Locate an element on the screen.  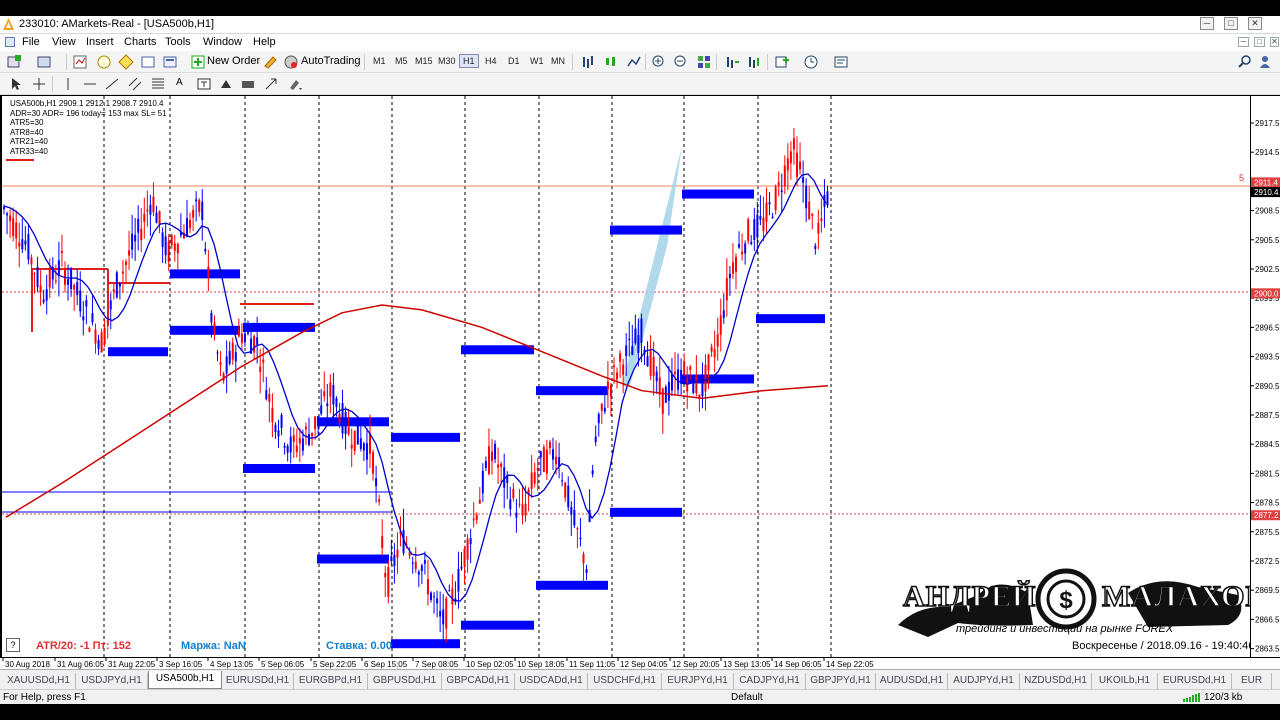
timeframe-mn: MN is located at coordinates (558, 61).